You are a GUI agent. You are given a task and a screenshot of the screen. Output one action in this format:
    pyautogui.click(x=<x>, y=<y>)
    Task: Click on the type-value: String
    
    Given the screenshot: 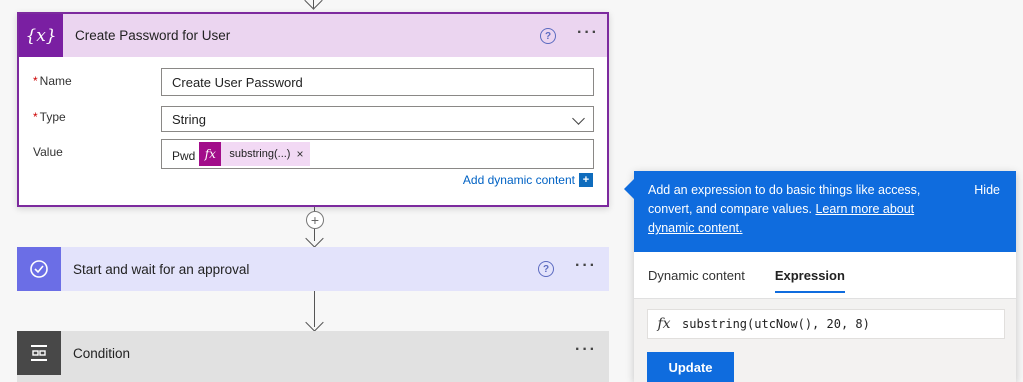 What is the action you would take?
    pyautogui.click(x=189, y=119)
    